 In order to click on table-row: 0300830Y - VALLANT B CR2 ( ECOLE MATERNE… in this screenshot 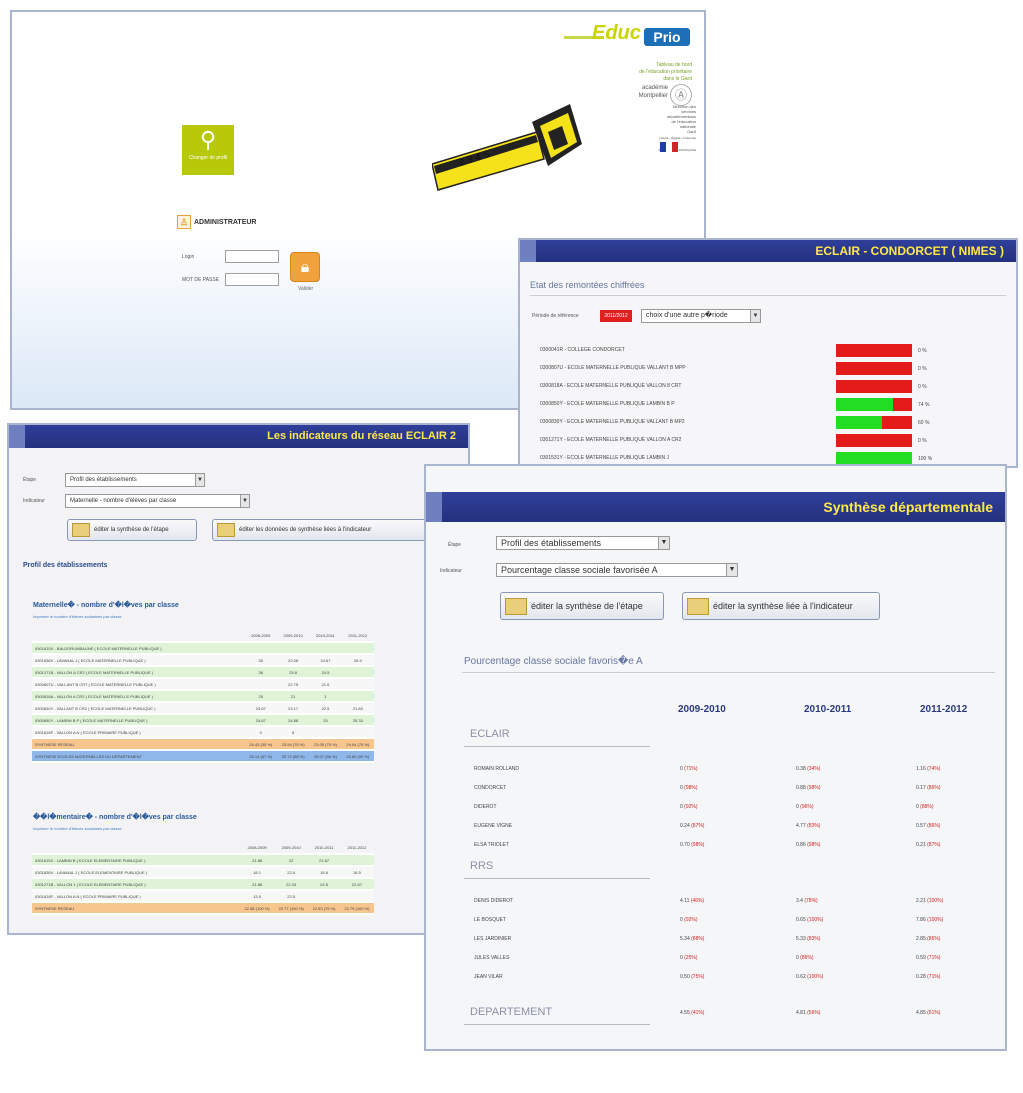, I will do `click(203, 708)`.